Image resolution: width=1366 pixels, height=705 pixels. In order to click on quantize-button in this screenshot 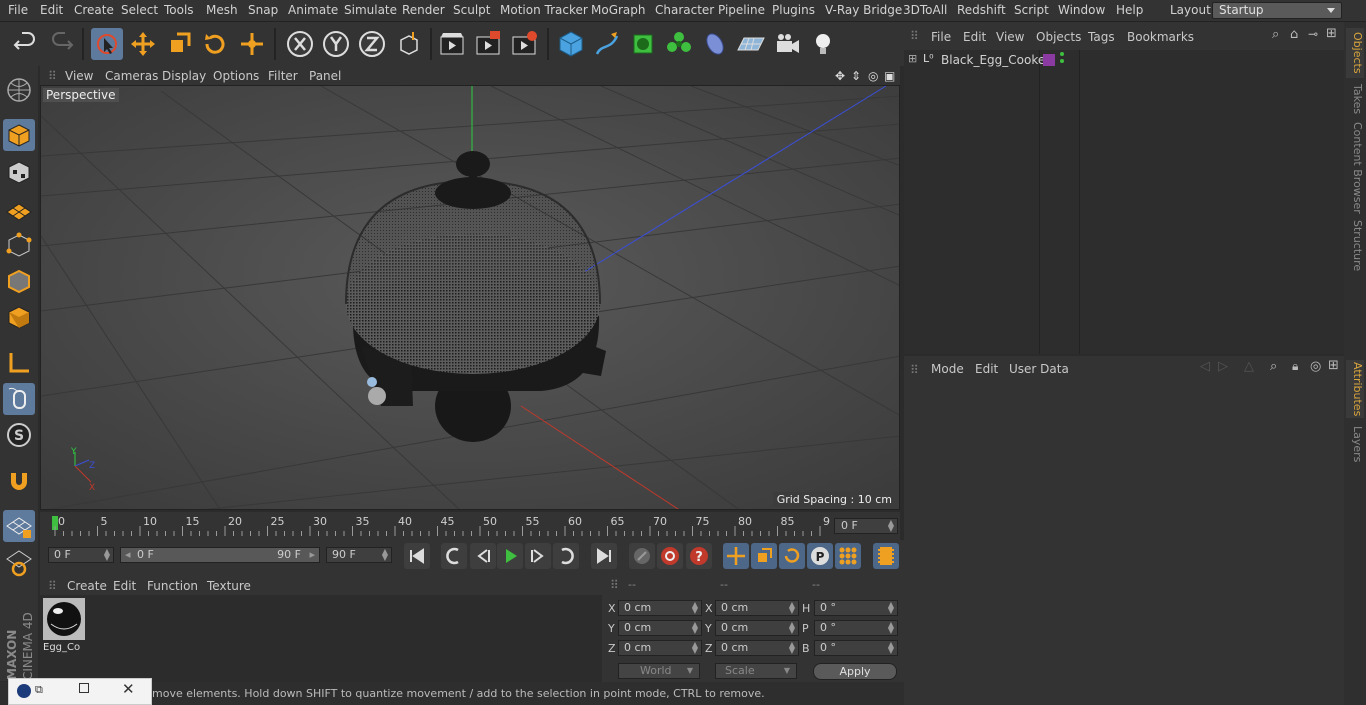, I will do `click(19, 563)`.